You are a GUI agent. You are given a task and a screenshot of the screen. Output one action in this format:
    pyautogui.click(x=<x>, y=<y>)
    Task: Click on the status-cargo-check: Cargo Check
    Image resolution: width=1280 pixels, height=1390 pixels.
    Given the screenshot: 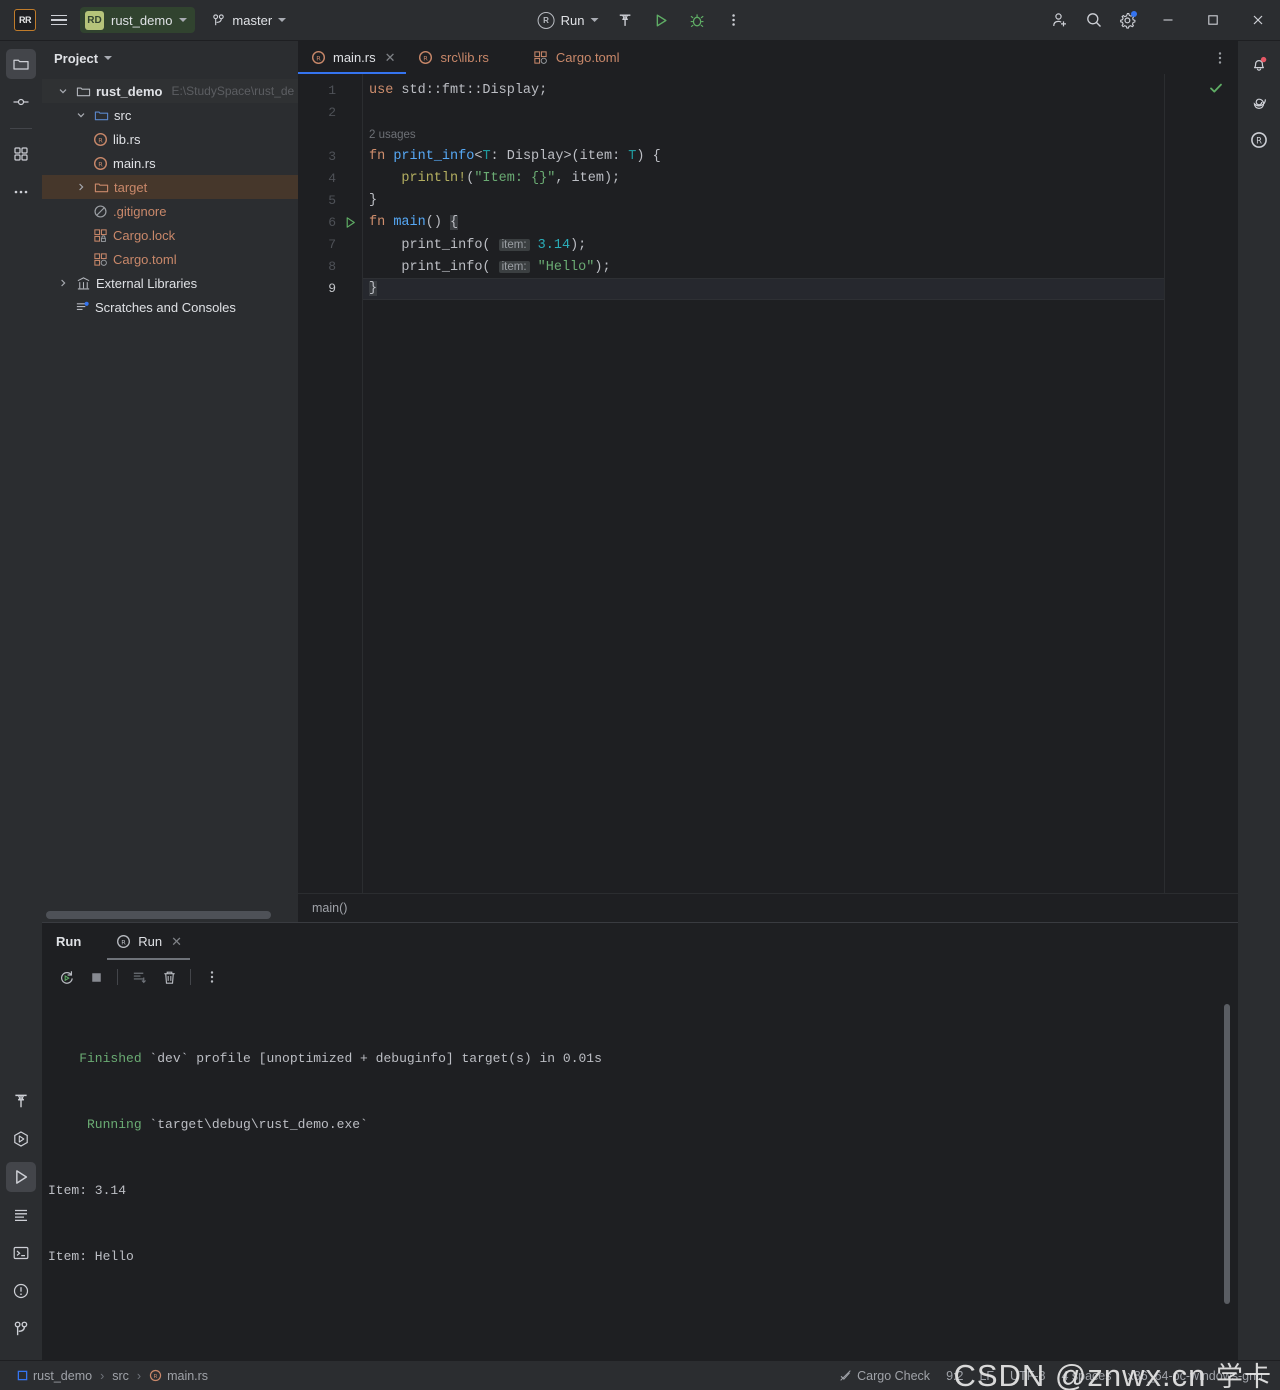 What is the action you would take?
    pyautogui.click(x=884, y=1376)
    